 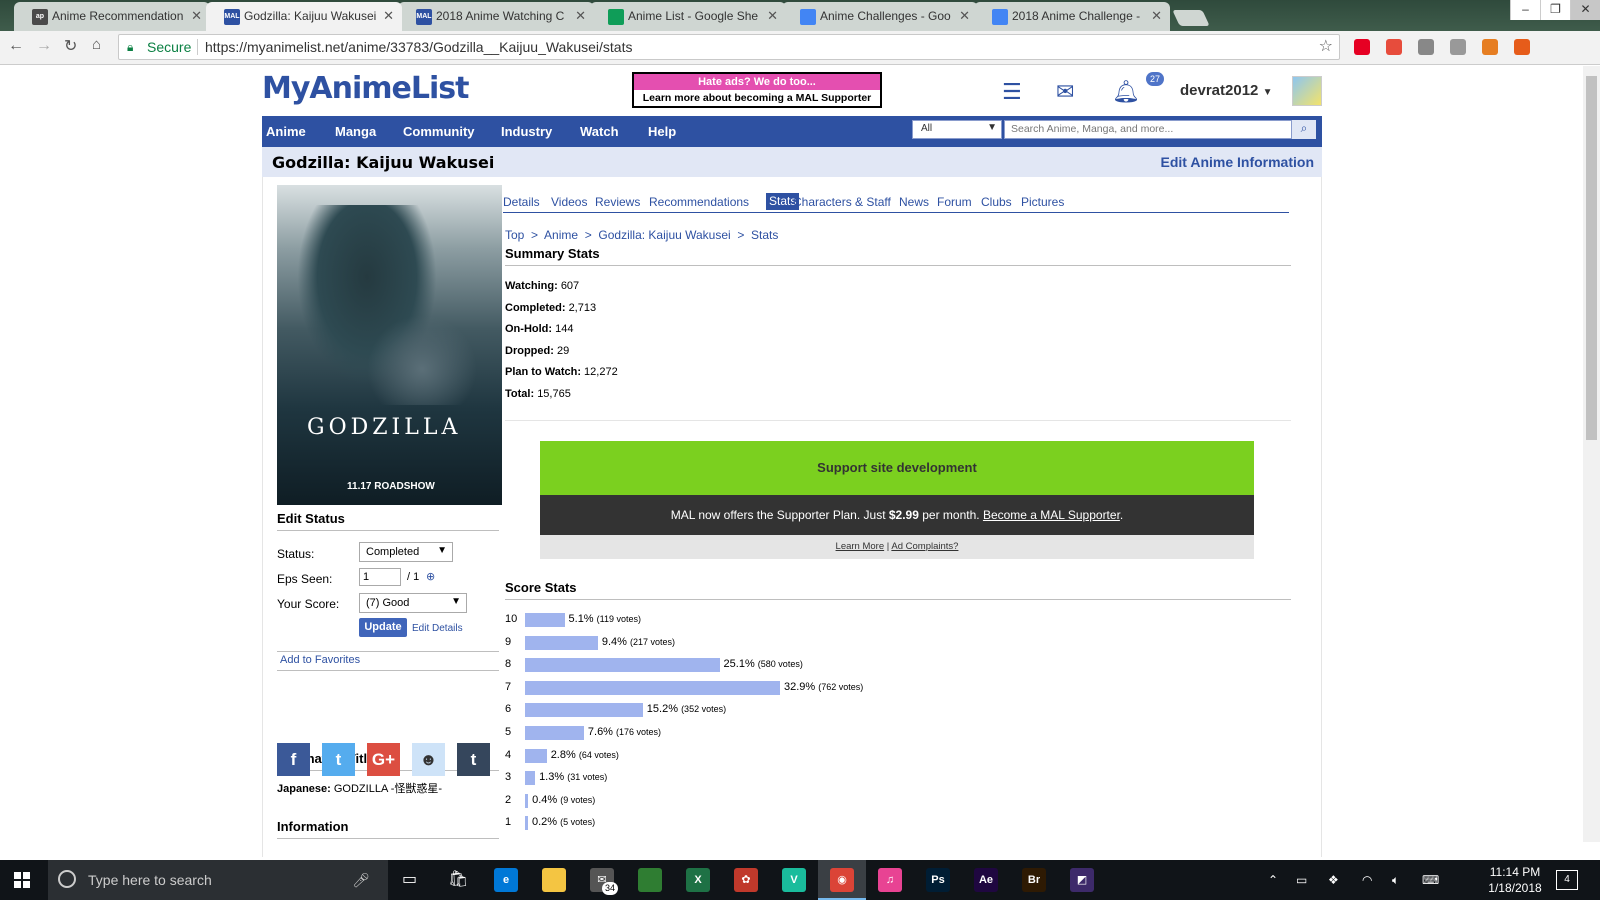 I want to click on dropbox-icon: ❖, so click(x=1333, y=880).